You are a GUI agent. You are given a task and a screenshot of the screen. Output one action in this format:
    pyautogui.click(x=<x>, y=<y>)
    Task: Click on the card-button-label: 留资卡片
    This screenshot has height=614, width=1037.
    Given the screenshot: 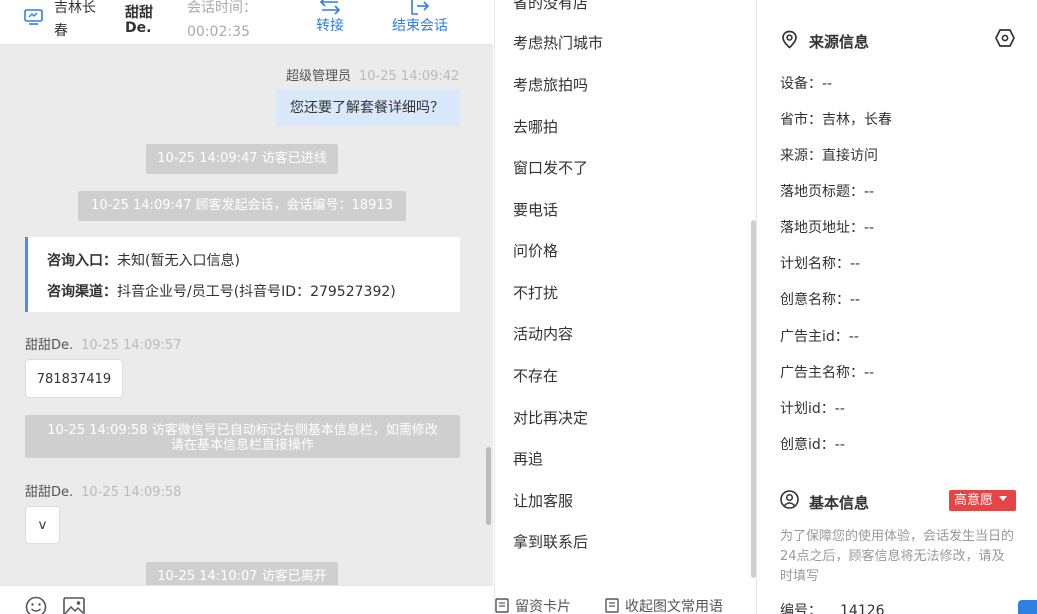 What is the action you would take?
    pyautogui.click(x=543, y=606)
    